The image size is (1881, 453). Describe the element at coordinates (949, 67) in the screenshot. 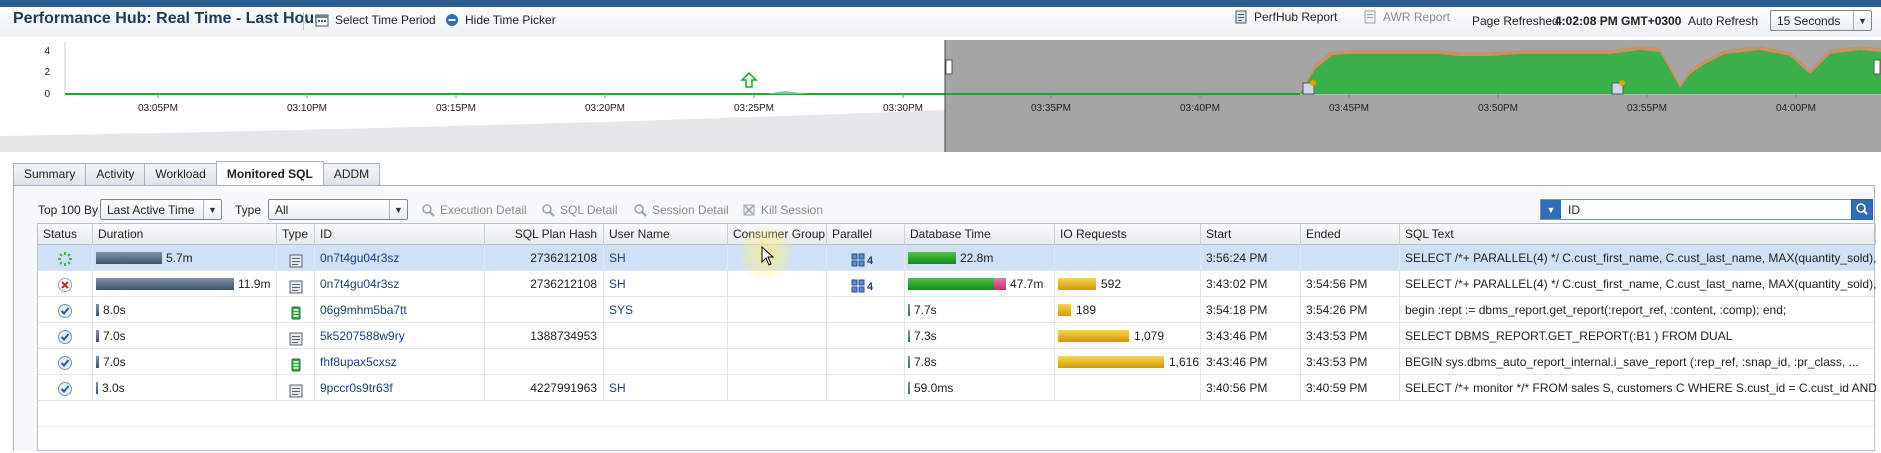

I see `window-left-handle` at that location.